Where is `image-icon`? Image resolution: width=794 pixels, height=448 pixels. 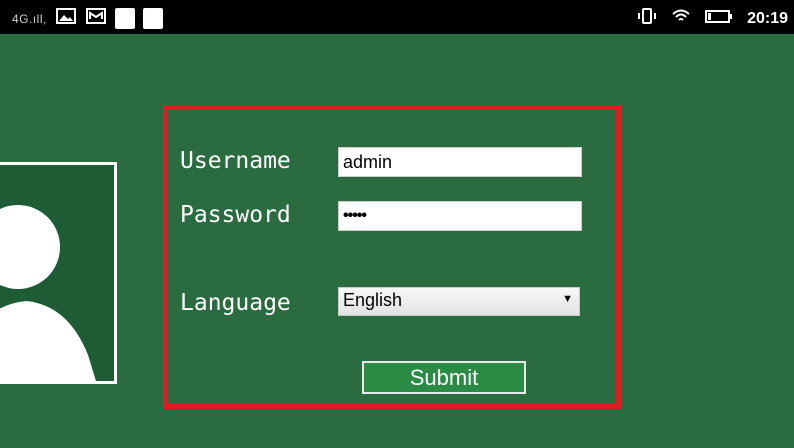 image-icon is located at coordinates (66, 18).